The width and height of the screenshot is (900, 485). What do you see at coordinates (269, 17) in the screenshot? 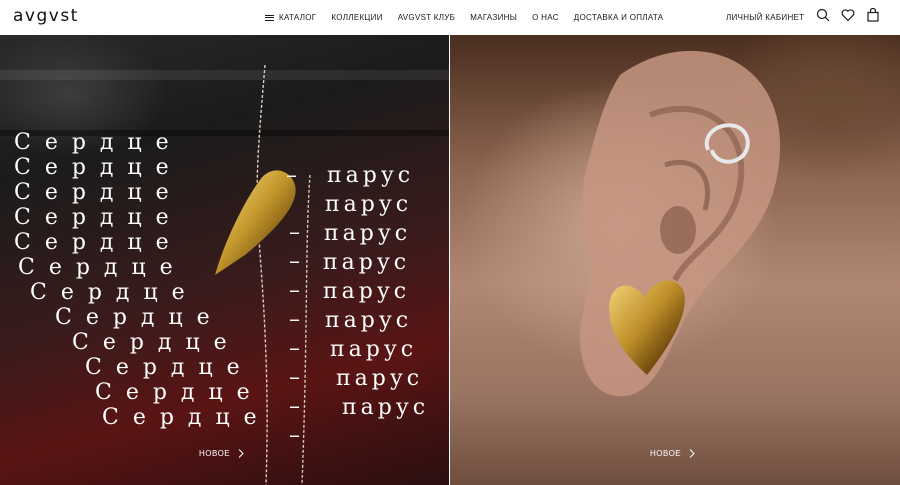
I see `menu-icon` at bounding box center [269, 17].